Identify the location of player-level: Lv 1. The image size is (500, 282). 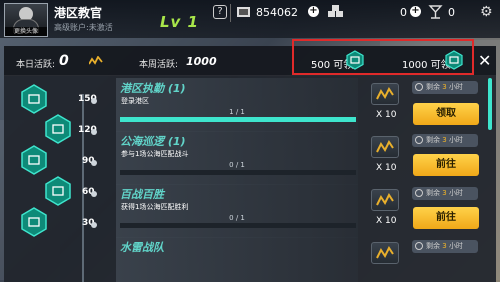
(179, 22).